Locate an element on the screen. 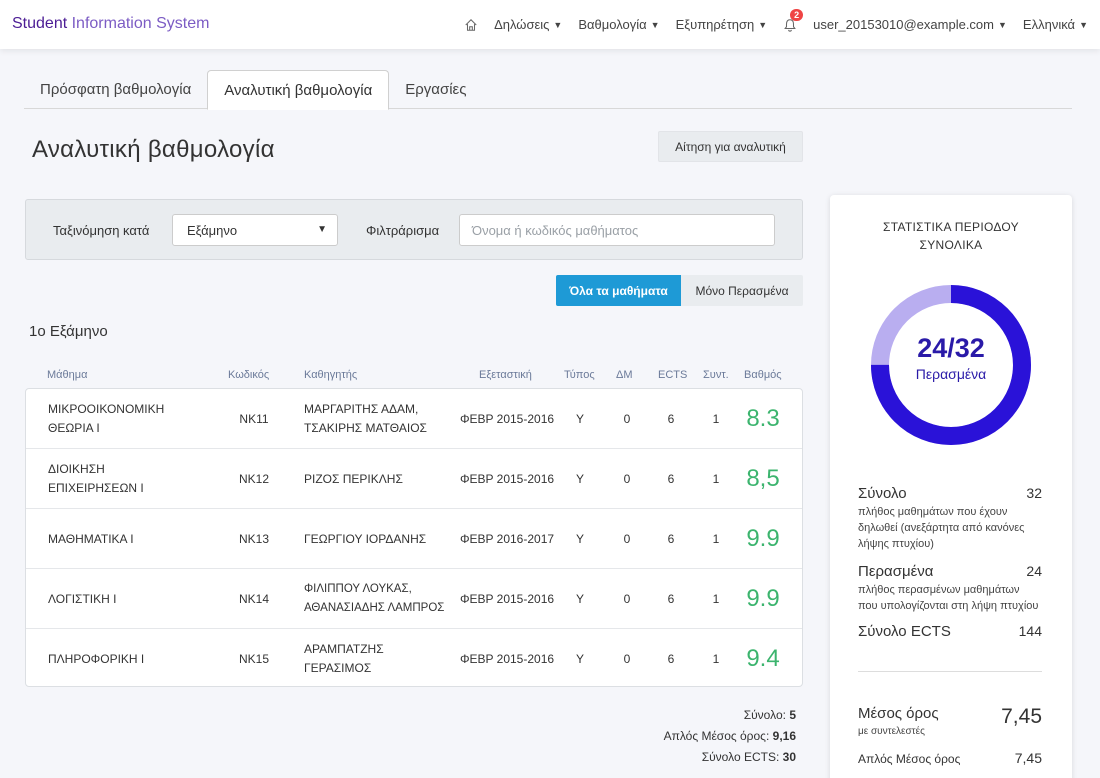 The image size is (1100, 778). sort-select: Εξάμηνο ▼ is located at coordinates (255, 230).